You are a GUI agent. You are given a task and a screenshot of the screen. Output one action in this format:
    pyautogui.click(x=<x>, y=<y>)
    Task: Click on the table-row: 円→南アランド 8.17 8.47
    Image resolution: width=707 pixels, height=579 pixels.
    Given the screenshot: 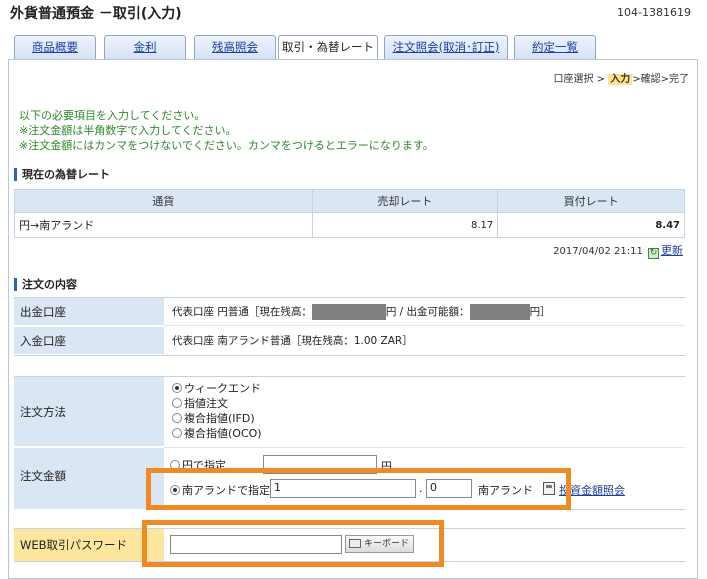 What is the action you would take?
    pyautogui.click(x=349, y=225)
    